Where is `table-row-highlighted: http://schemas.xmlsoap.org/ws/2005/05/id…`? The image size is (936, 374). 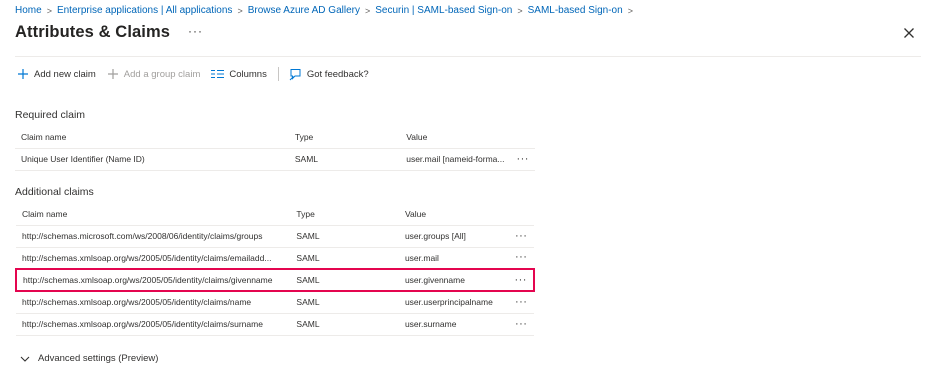 table-row-highlighted: http://schemas.xmlsoap.org/ws/2005/05/id… is located at coordinates (274, 280).